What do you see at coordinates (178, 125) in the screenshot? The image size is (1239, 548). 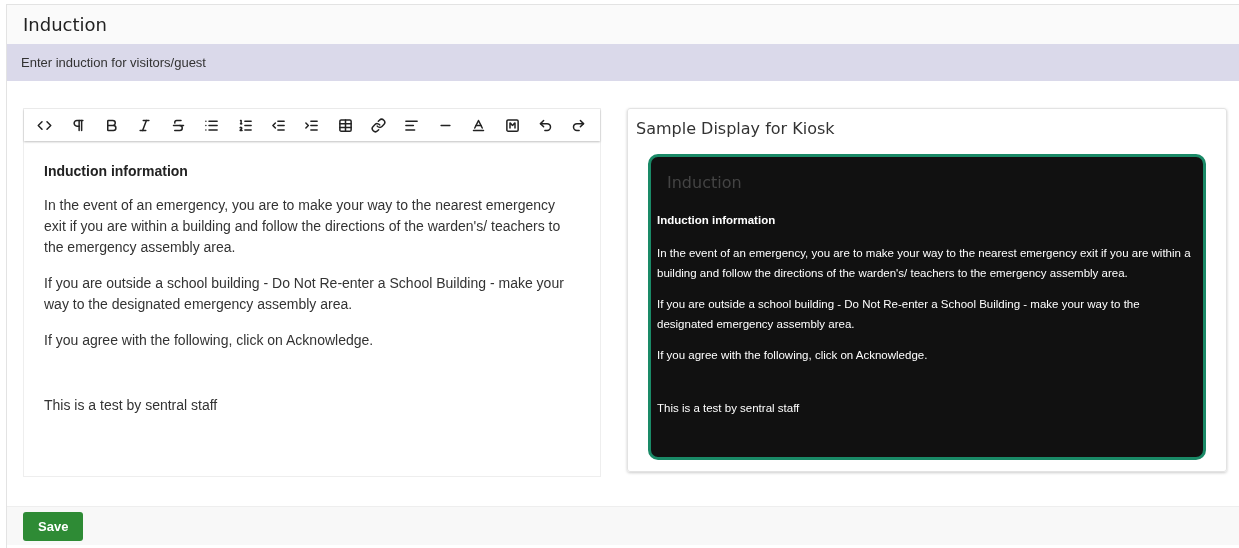 I see `strikethrough-icon` at bounding box center [178, 125].